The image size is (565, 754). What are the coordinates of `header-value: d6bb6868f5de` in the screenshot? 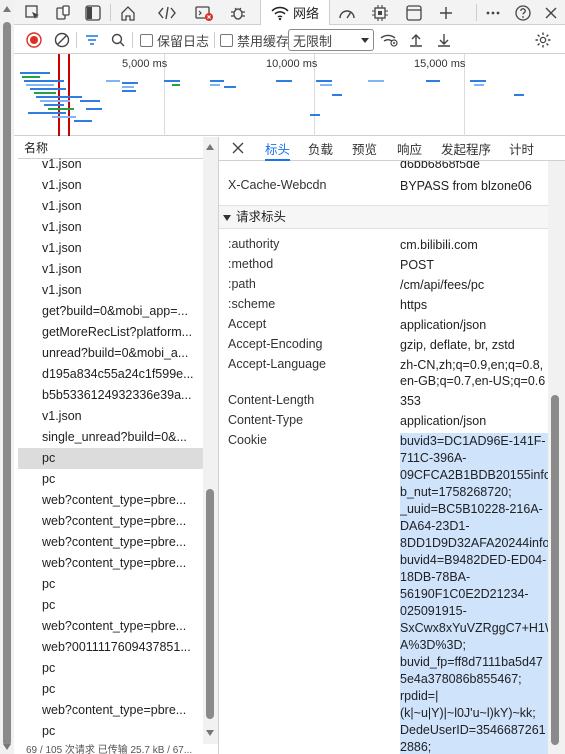 It's located at (440, 166).